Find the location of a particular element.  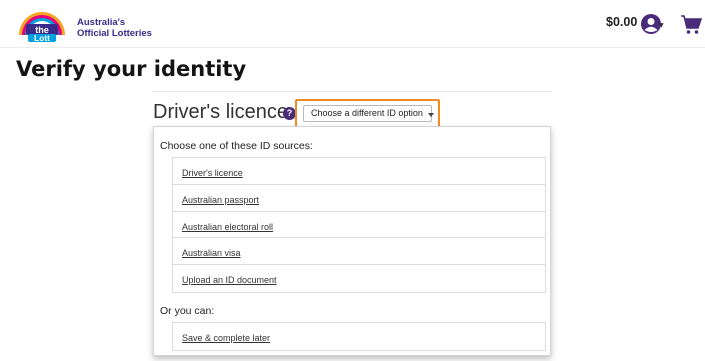

id-source-upload-document-link: Upload an ID document is located at coordinates (229, 280).